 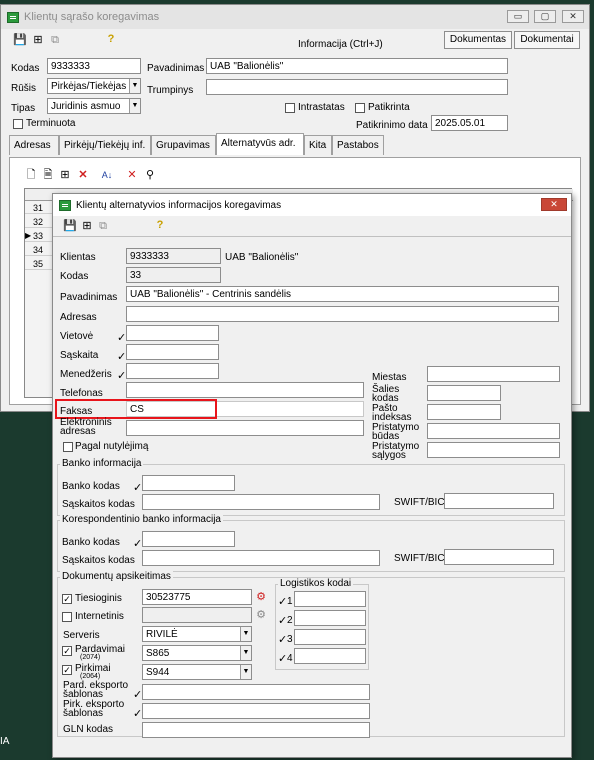 I want to click on email-field, so click(x=245, y=428).